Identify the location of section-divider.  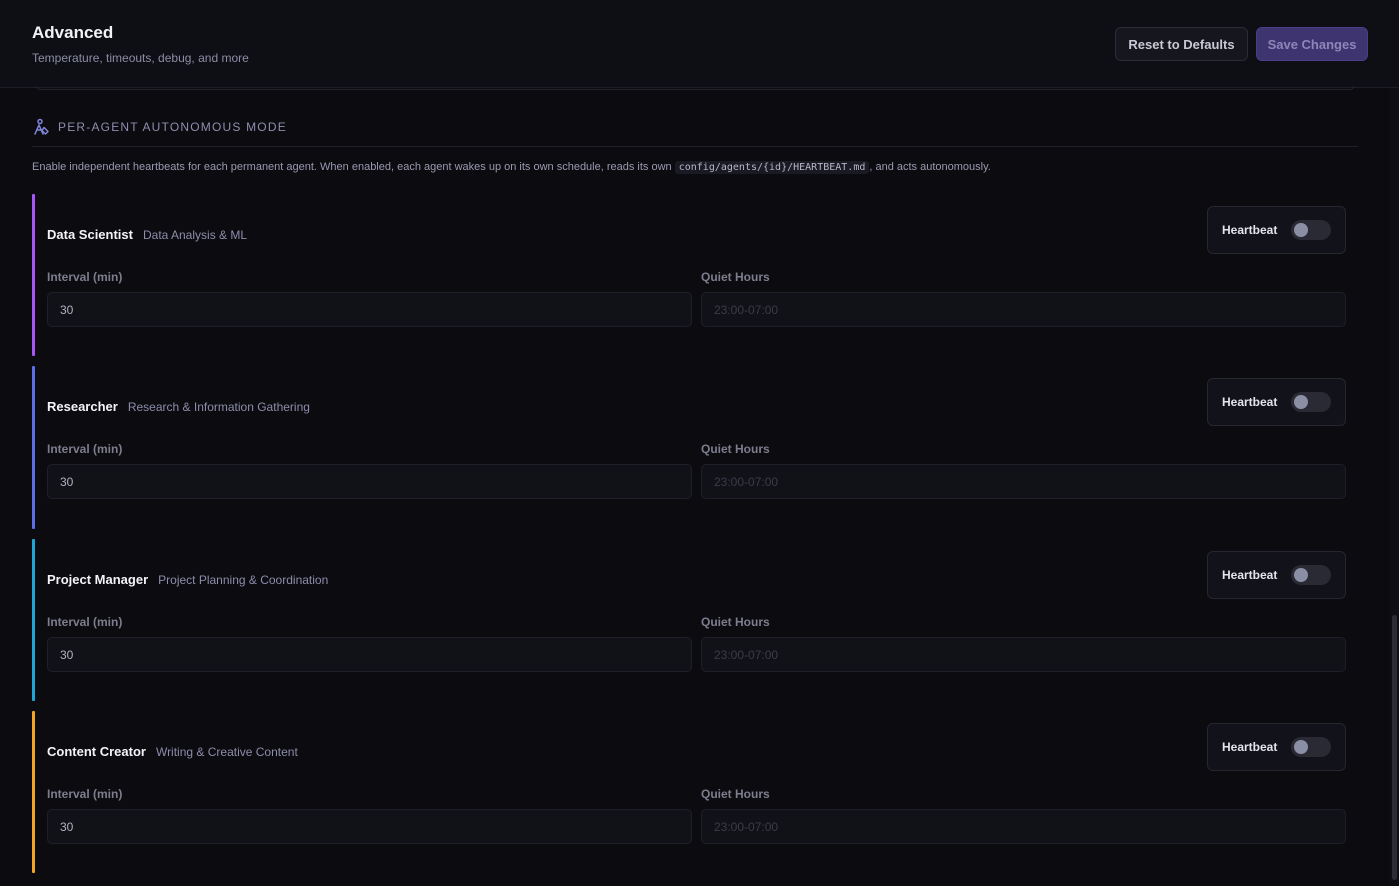
(695, 146).